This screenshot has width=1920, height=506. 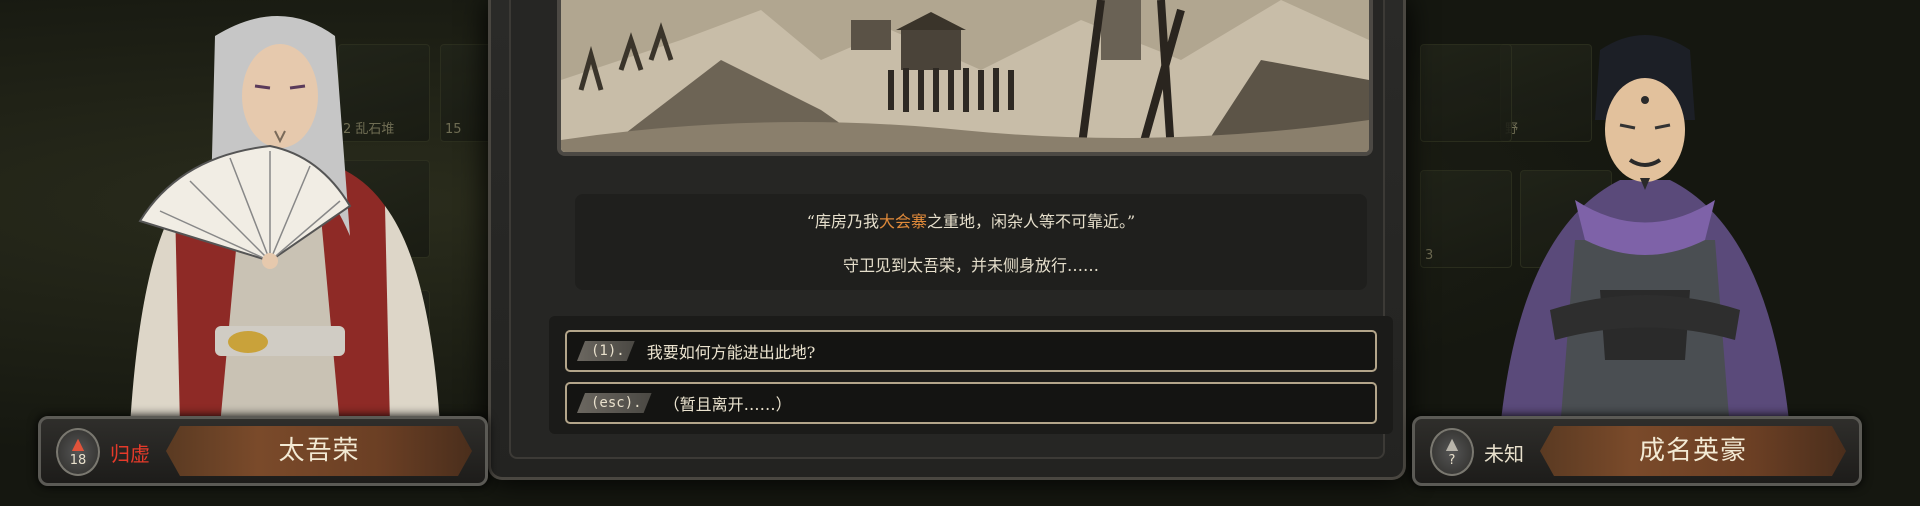 What do you see at coordinates (606, 351) in the screenshot?
I see `choice-key: (1).` at bounding box center [606, 351].